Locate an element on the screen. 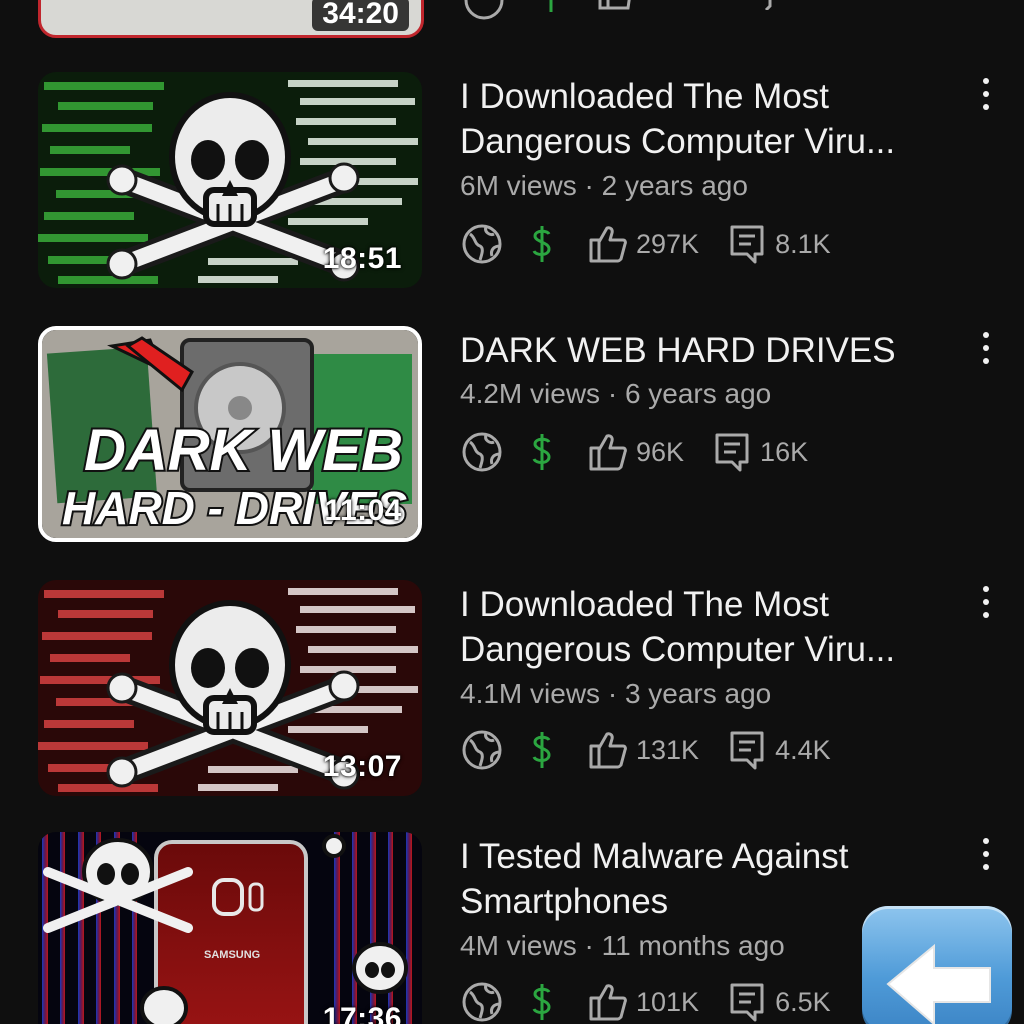 The height and width of the screenshot is (1024, 1024). phone-brand-label: SAMSUNG is located at coordinates (232, 955).